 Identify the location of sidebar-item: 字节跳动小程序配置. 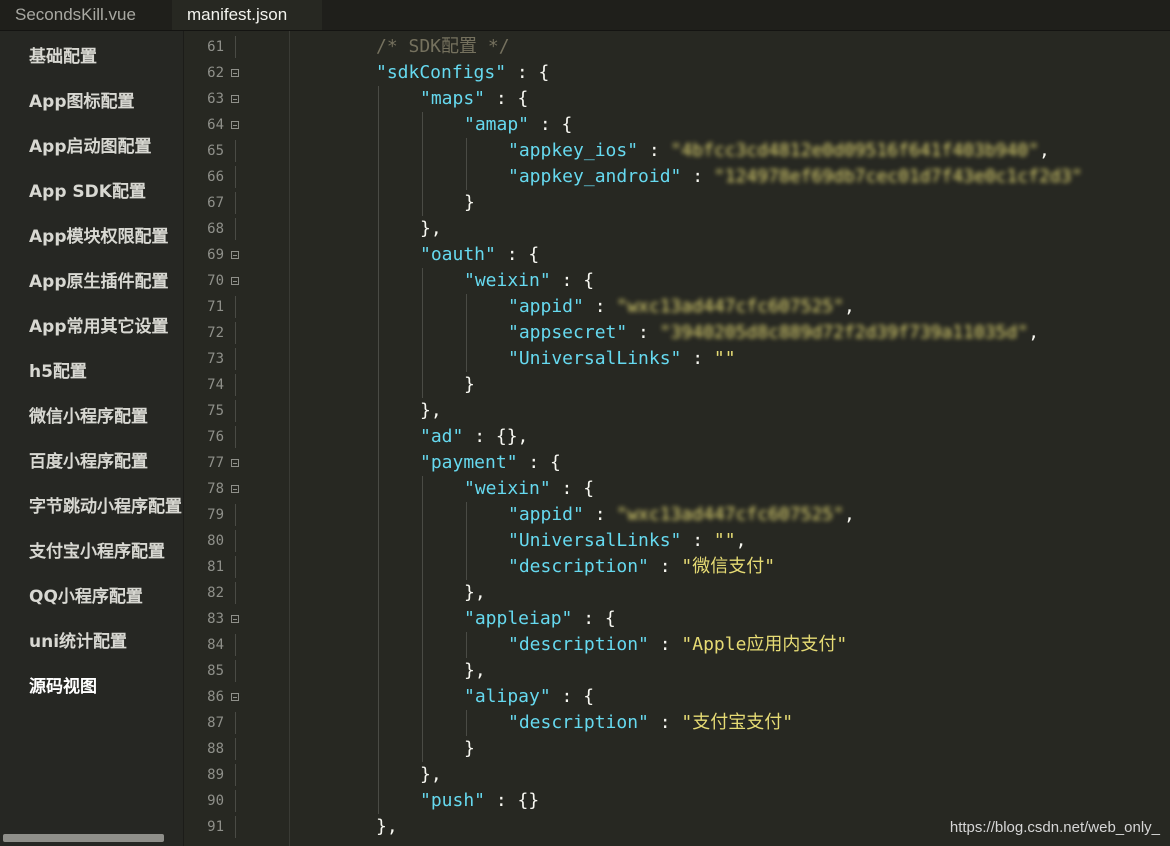
(106, 507).